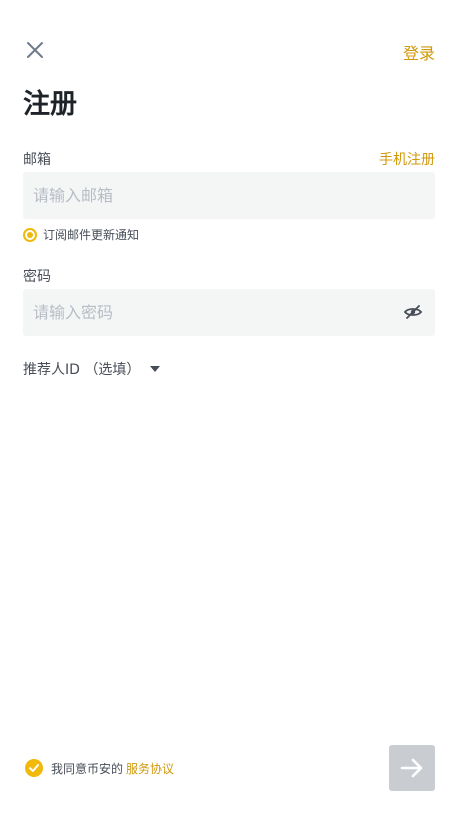 The width and height of the screenshot is (458, 814). Describe the element at coordinates (37, 277) in the screenshot. I see `password-label: 密码` at that location.